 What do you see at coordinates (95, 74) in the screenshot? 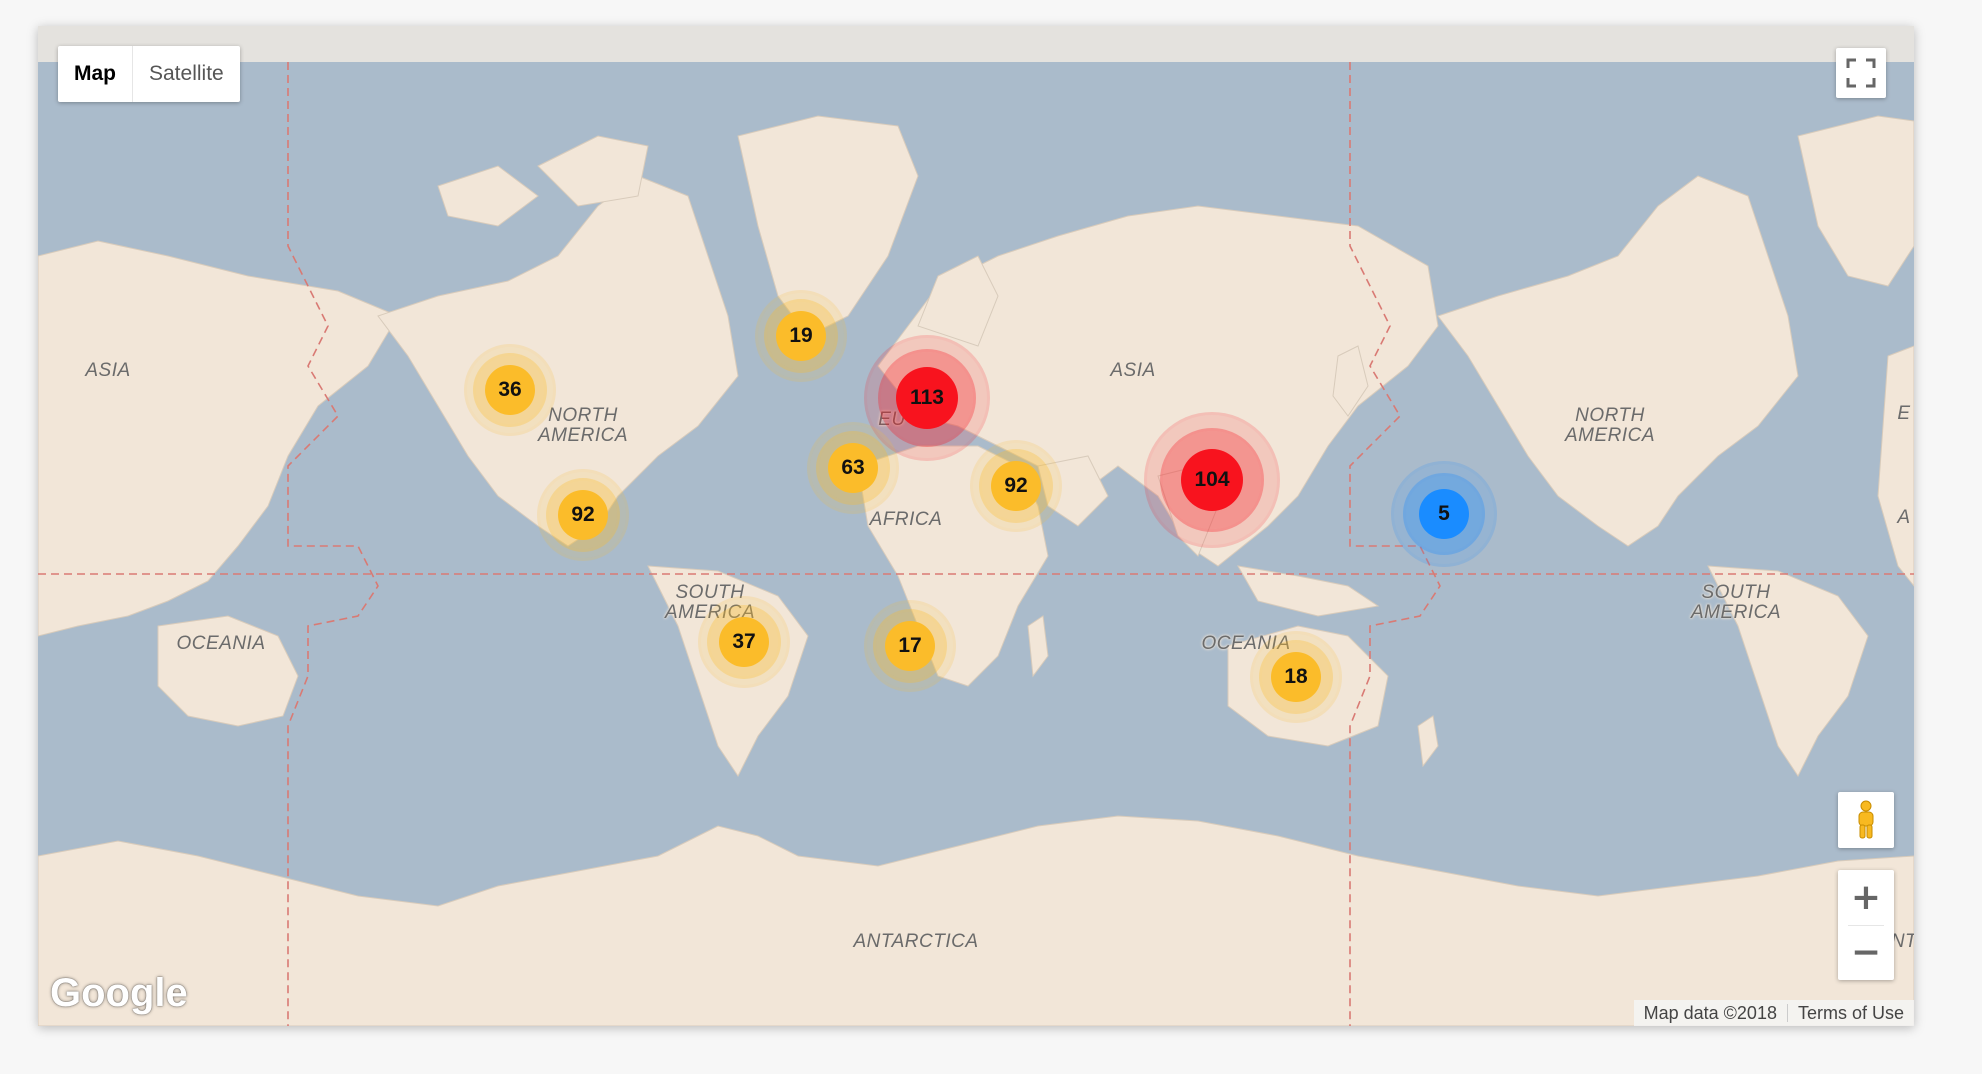
I see `map-type-map-button: Map` at bounding box center [95, 74].